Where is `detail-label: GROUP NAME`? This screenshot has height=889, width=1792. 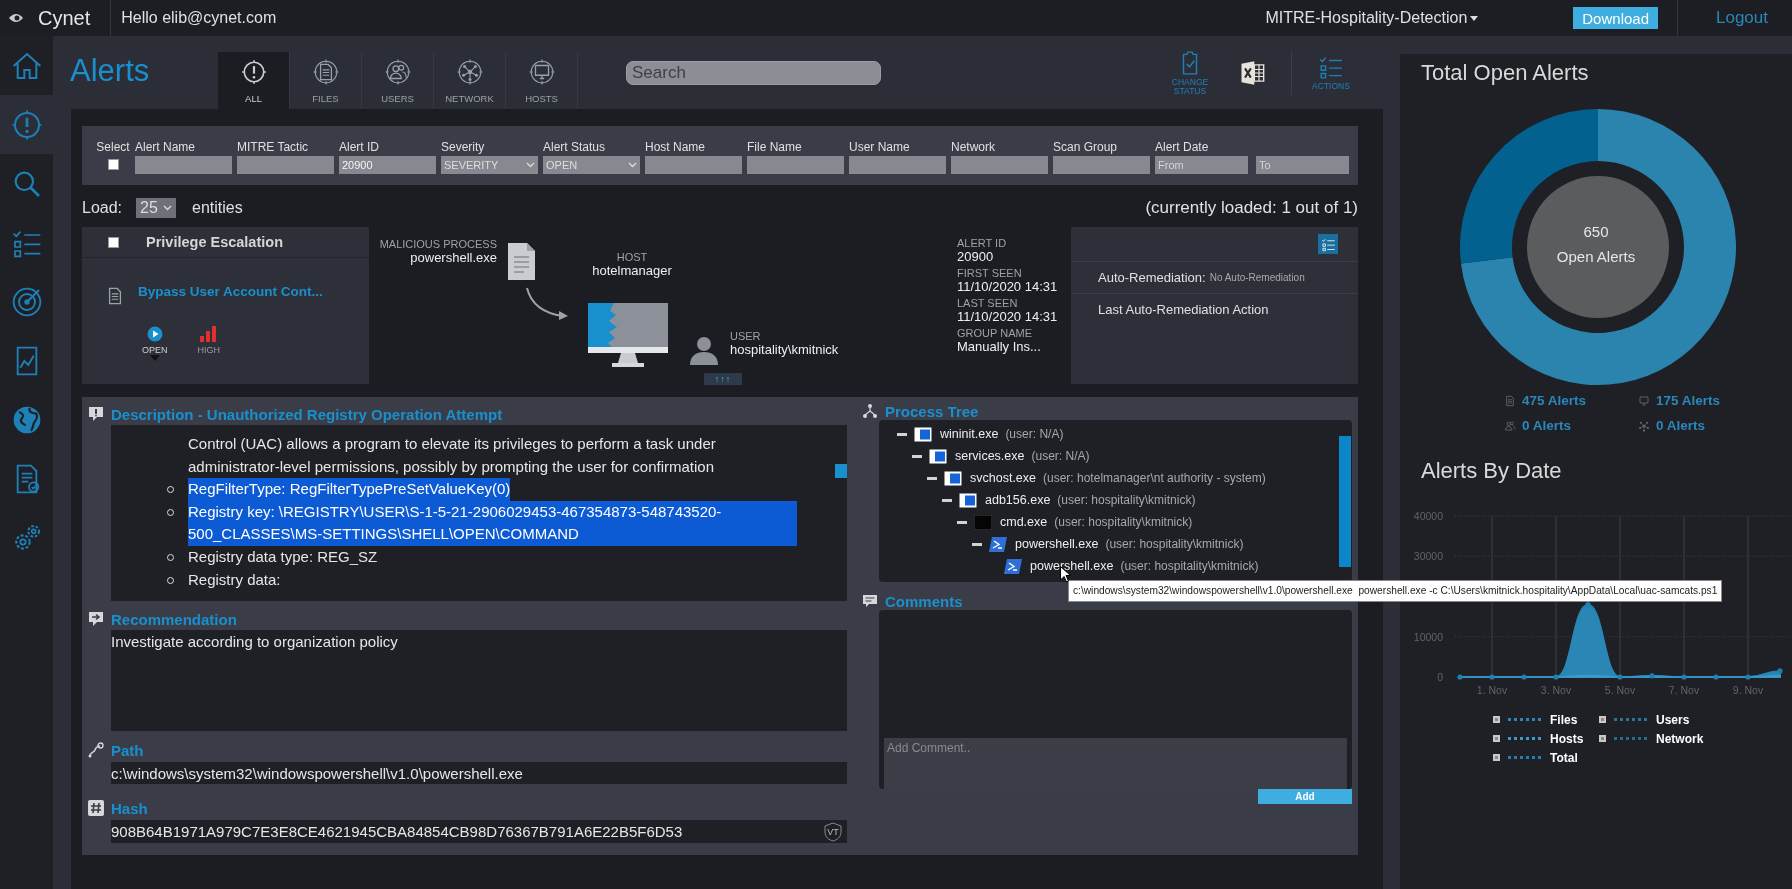 detail-label: GROUP NAME is located at coordinates (995, 333).